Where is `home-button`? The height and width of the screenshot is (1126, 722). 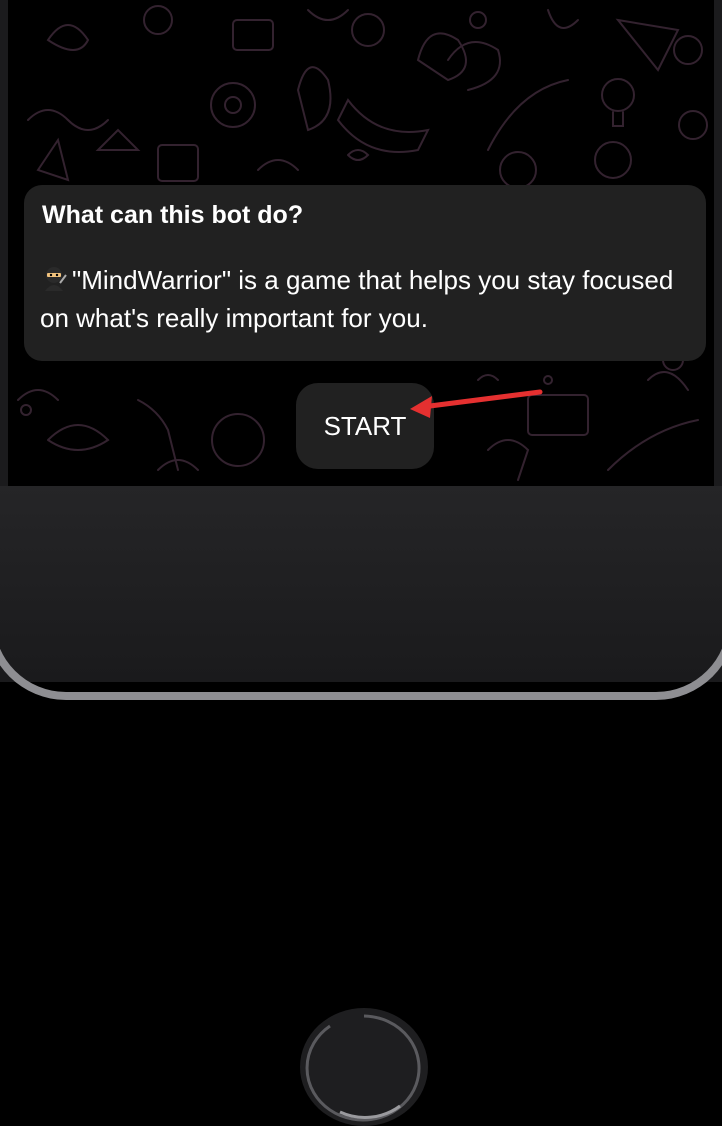 home-button is located at coordinates (364, 1067).